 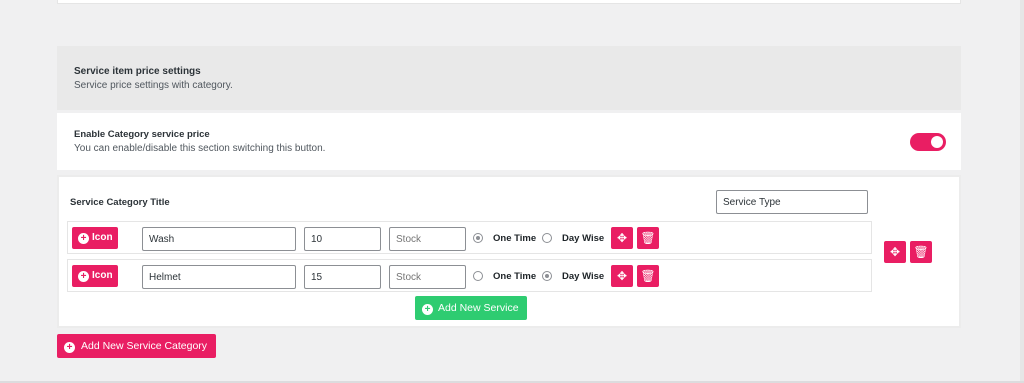 What do you see at coordinates (792, 202) in the screenshot?
I see `service-type-input` at bounding box center [792, 202].